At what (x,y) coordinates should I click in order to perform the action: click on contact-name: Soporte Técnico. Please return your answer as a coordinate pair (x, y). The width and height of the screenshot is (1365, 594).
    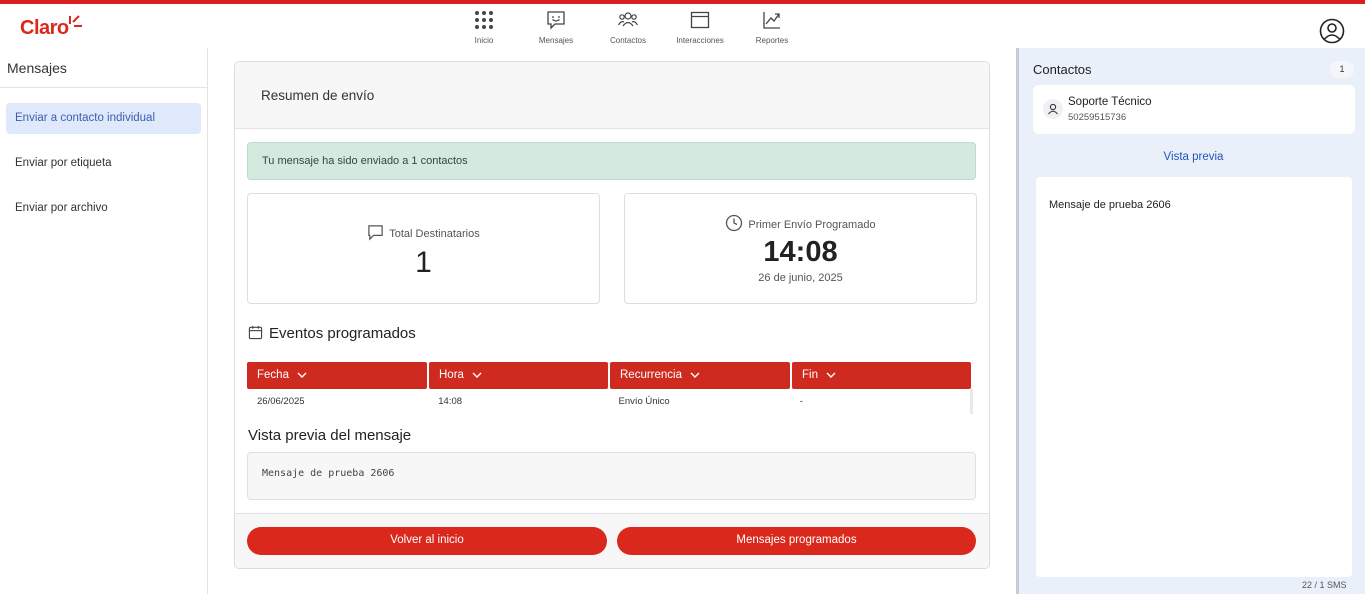
    Looking at the image, I should click on (1110, 102).